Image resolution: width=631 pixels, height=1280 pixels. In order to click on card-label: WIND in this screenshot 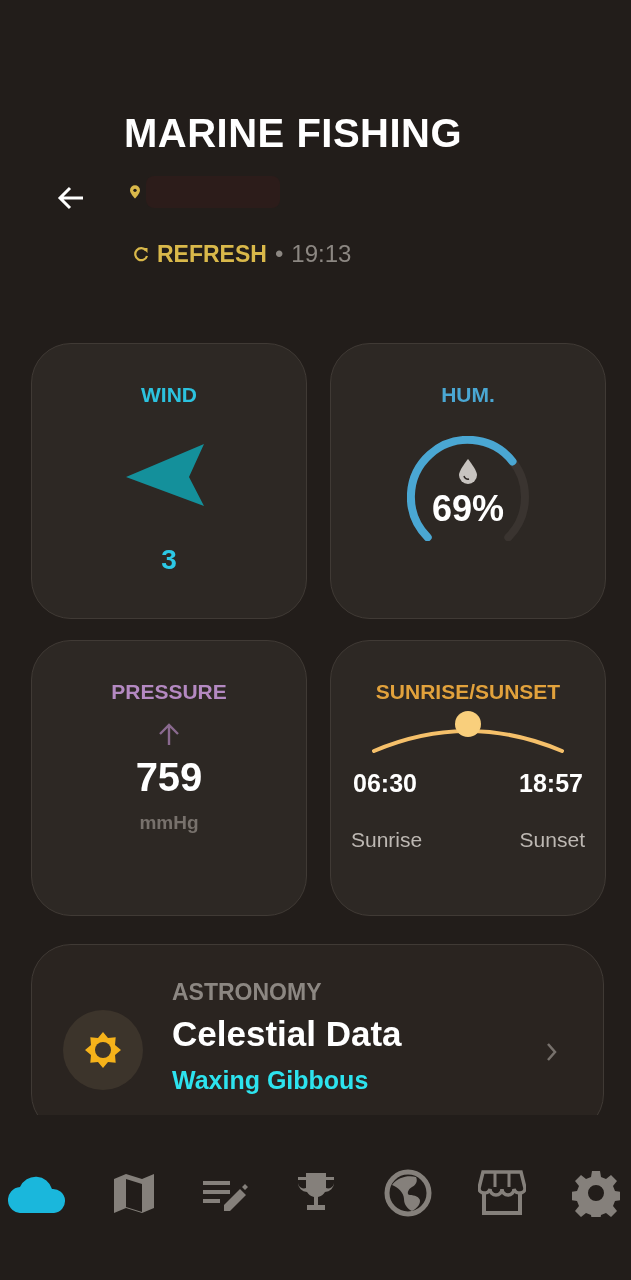, I will do `click(169, 395)`.